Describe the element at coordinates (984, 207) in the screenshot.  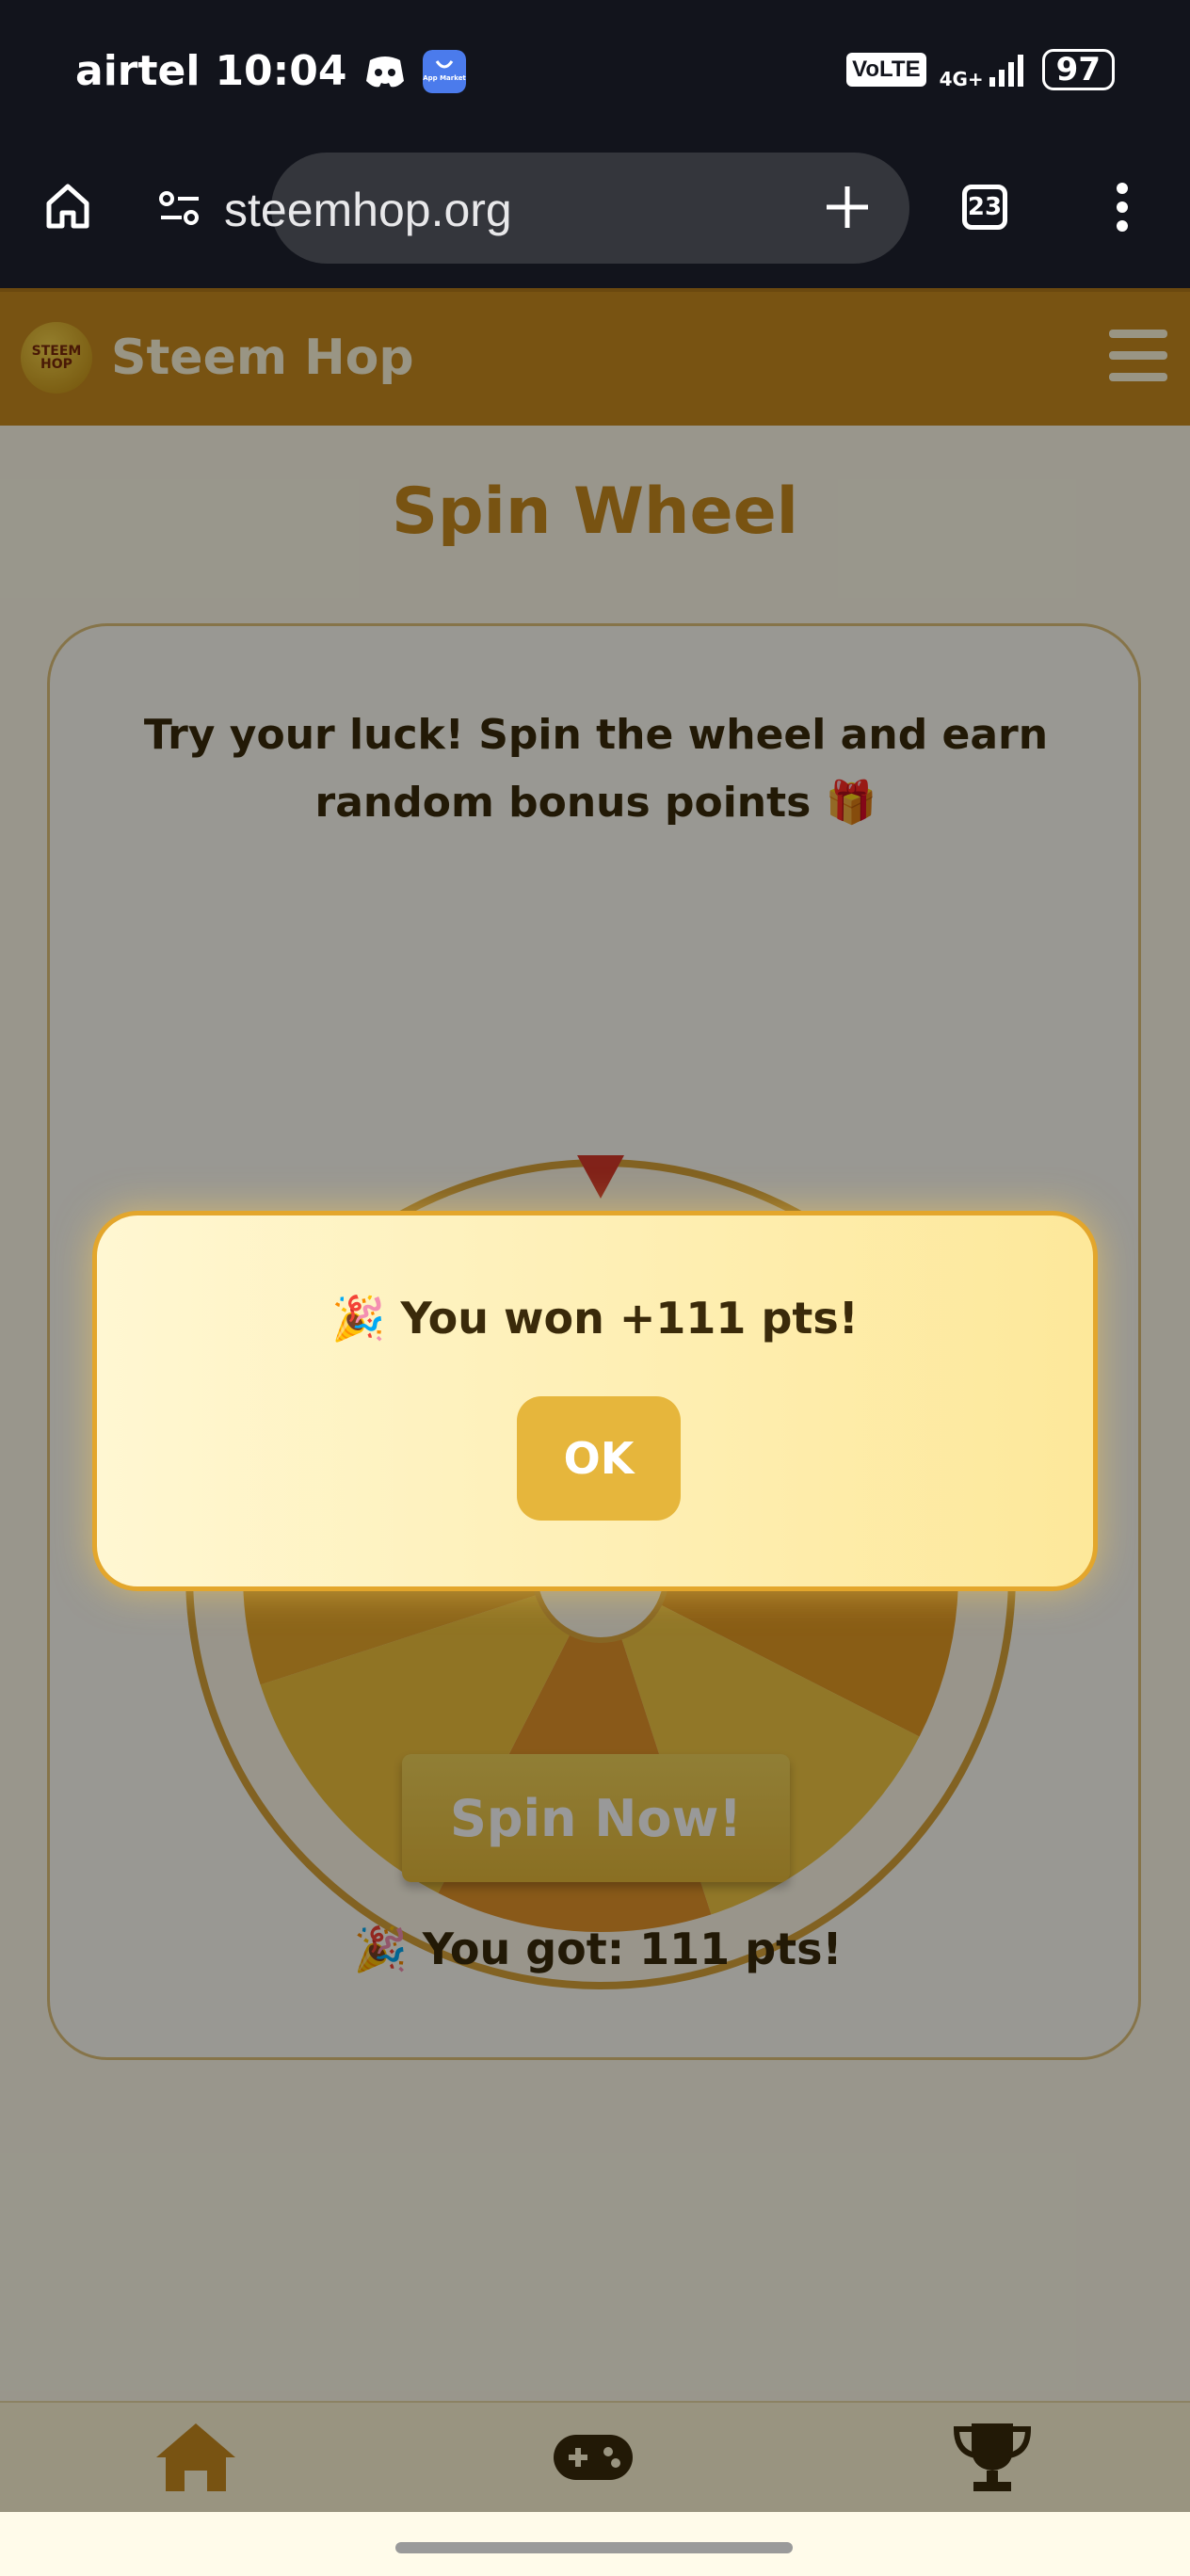
I see `tab-switcher-button: 23` at that location.